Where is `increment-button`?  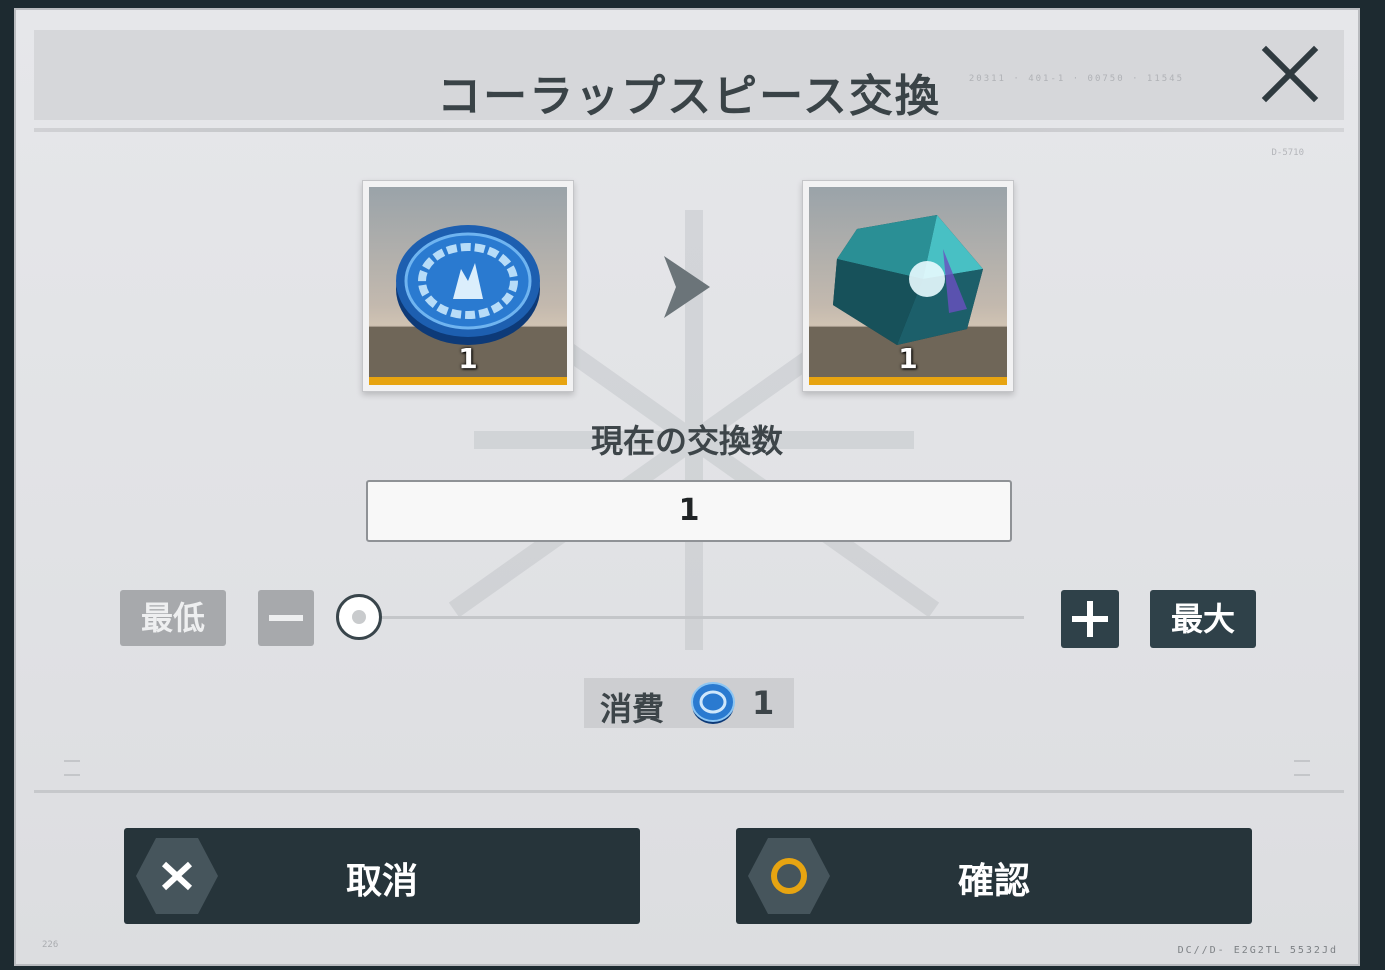
increment-button is located at coordinates (1090, 619).